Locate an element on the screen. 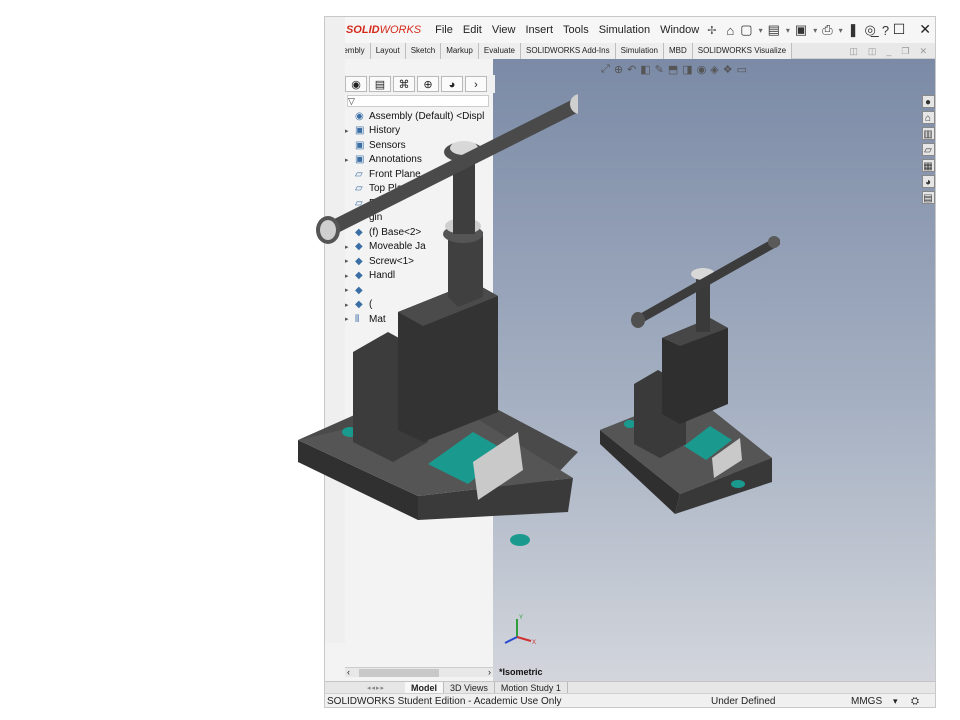 Image resolution: width=960 pixels, height=720 pixels. scroll-left-icon: ‹ is located at coordinates (348, 672).